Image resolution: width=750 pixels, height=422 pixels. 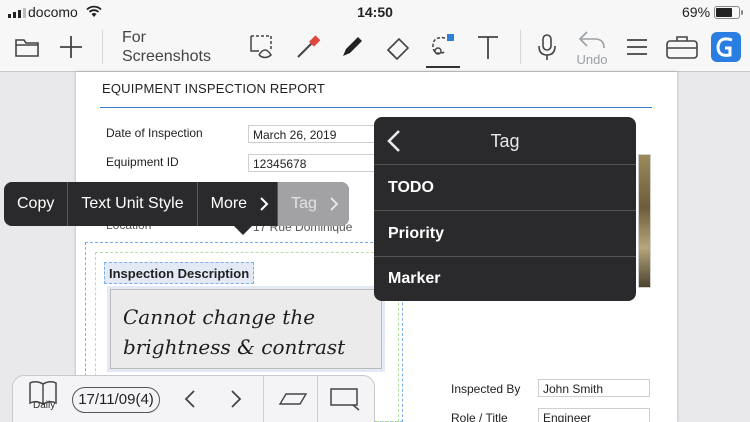 What do you see at coordinates (262, 47) in the screenshot?
I see `lasso-select-icon` at bounding box center [262, 47].